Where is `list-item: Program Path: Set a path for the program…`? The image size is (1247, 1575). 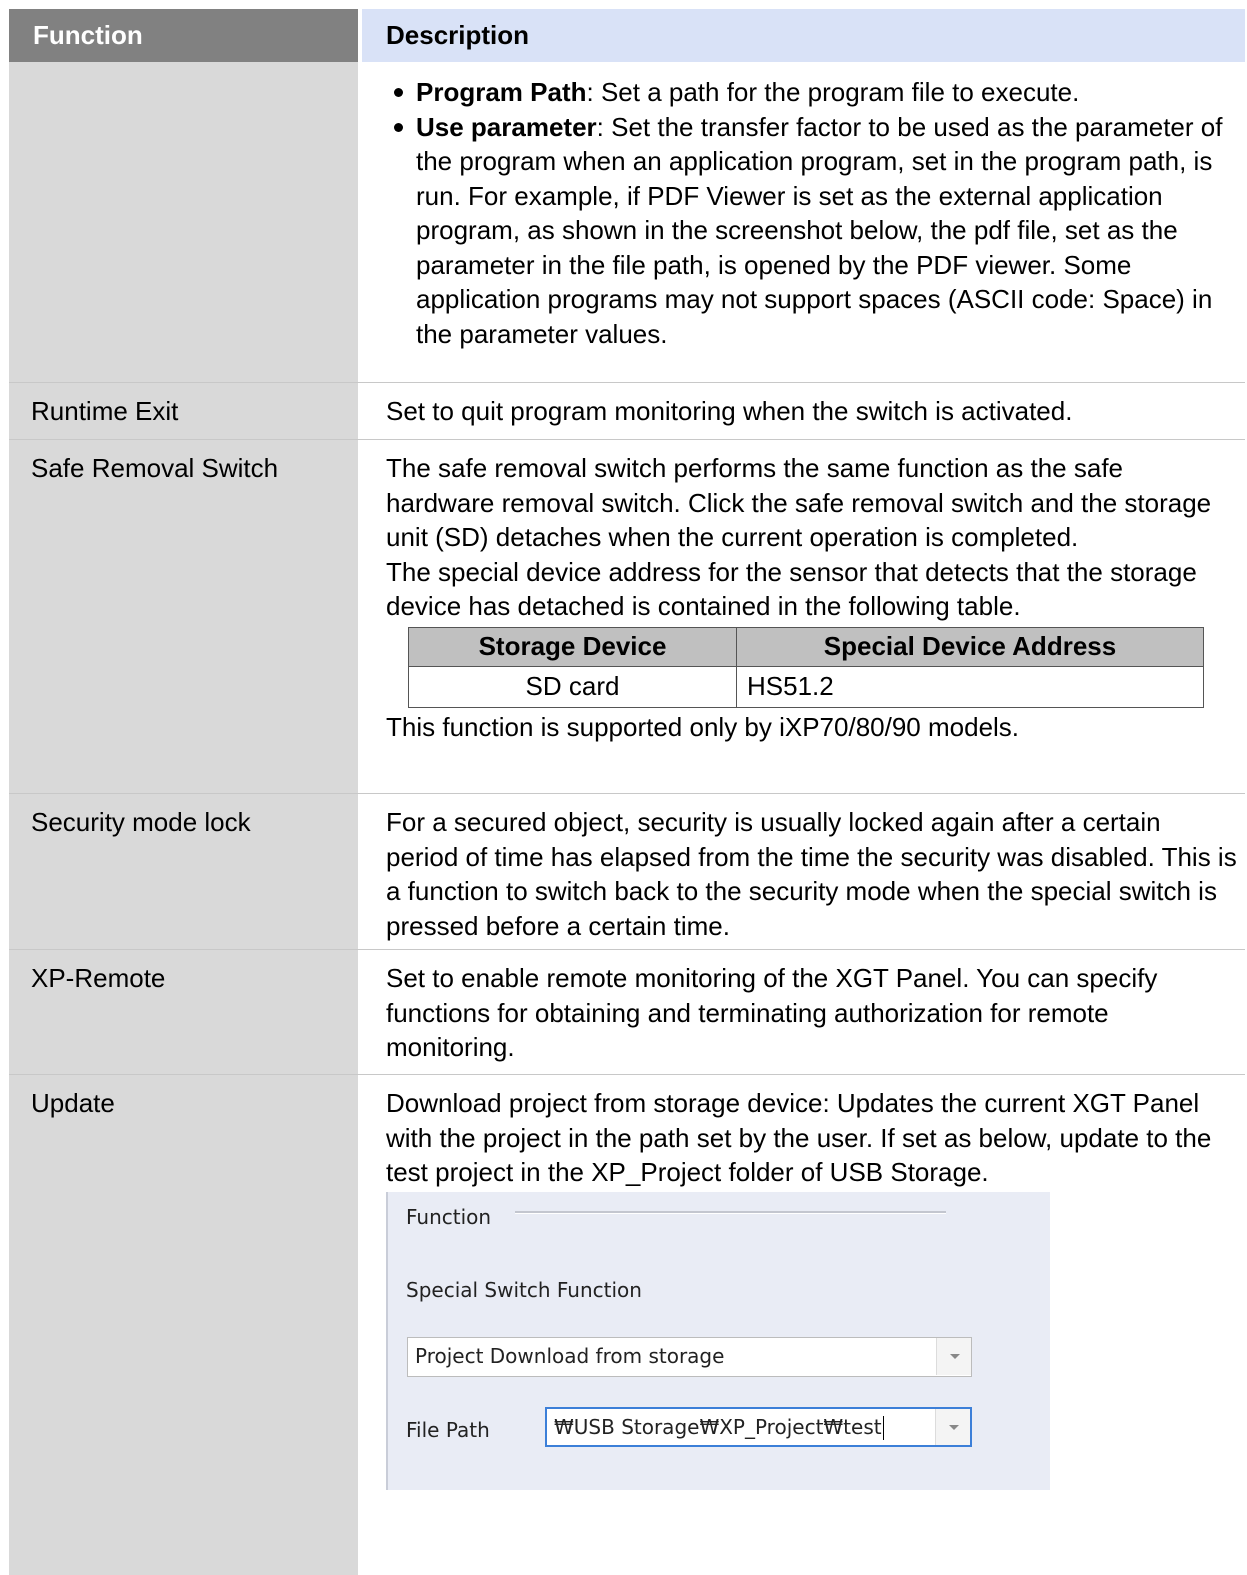
list-item: Program Path: Set a path for the program… is located at coordinates (811, 92).